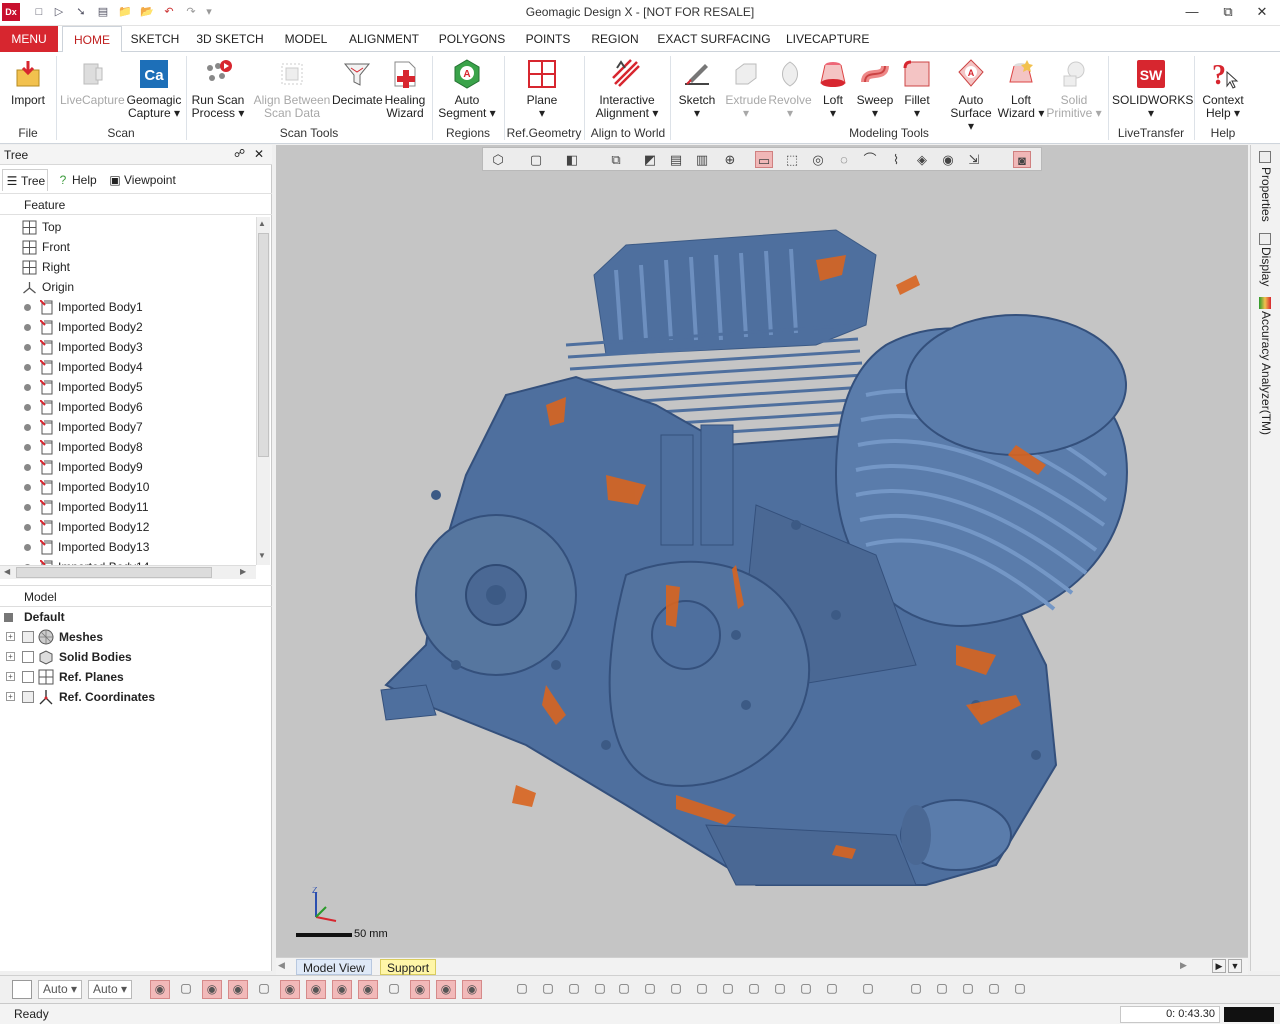 Image resolution: width=1280 pixels, height=1024 pixels. What do you see at coordinates (136, 637) in the screenshot?
I see `model-item-meshes: + Meshes` at bounding box center [136, 637].